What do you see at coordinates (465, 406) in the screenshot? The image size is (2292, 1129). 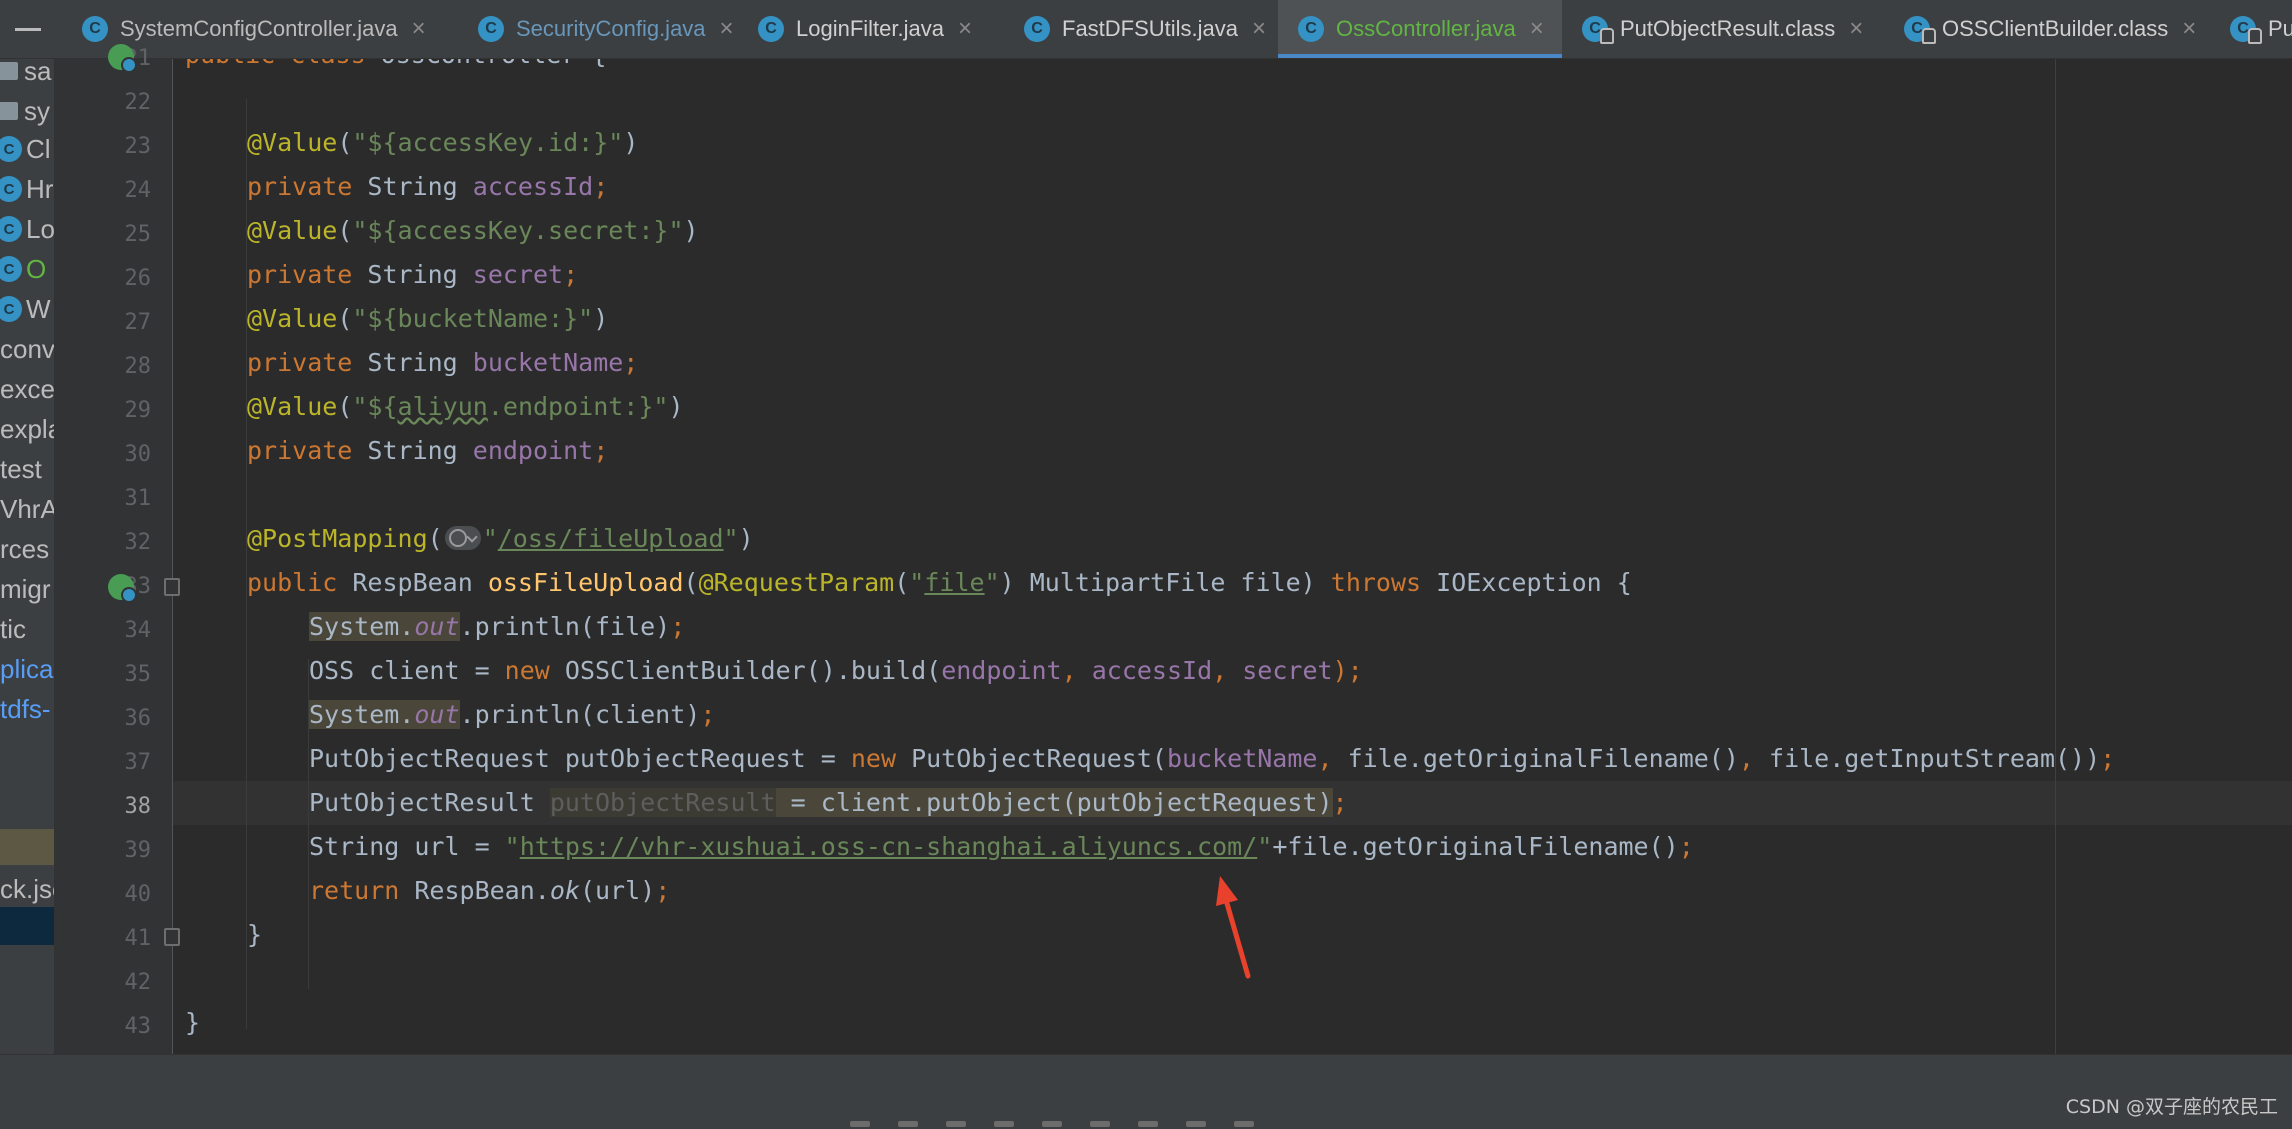 I see `code-line-29: @Value("${aliyun.endpoint:}")` at bounding box center [465, 406].